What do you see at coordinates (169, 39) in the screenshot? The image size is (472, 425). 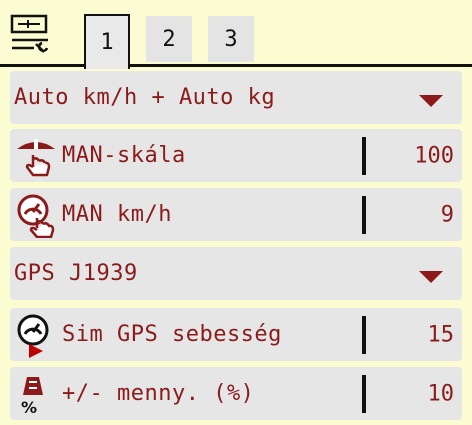 I see `tab-2: 2` at bounding box center [169, 39].